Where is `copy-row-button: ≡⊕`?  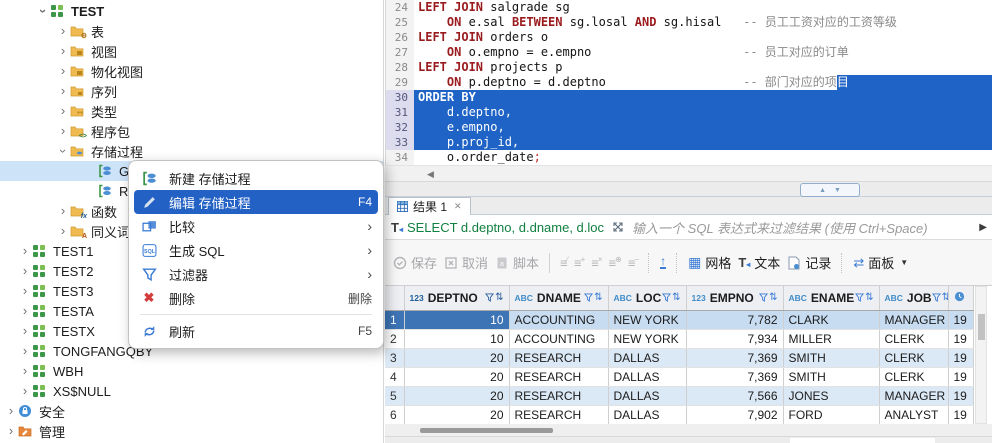
copy-row-button: ≡⊕ is located at coordinates (615, 262).